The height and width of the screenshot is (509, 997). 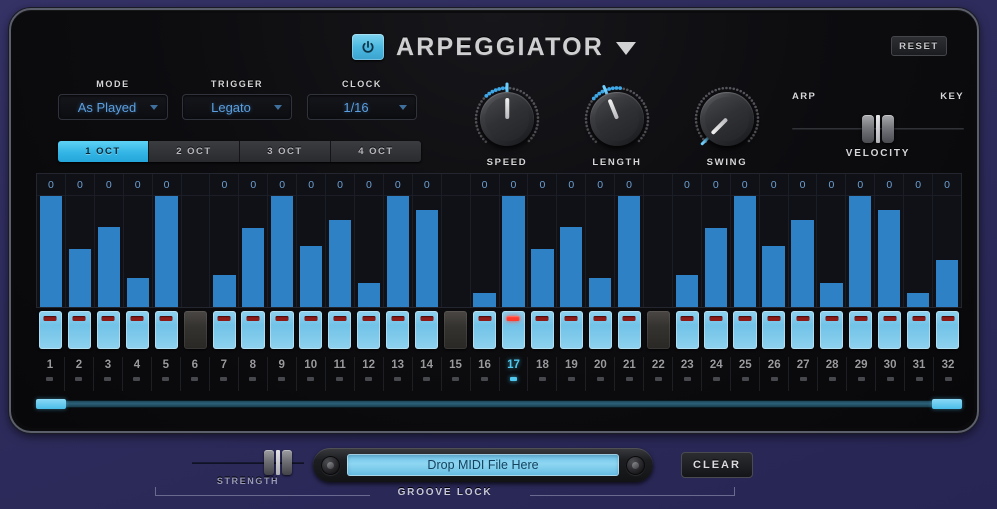 I want to click on step-number-cell: 13, so click(x=398, y=374).